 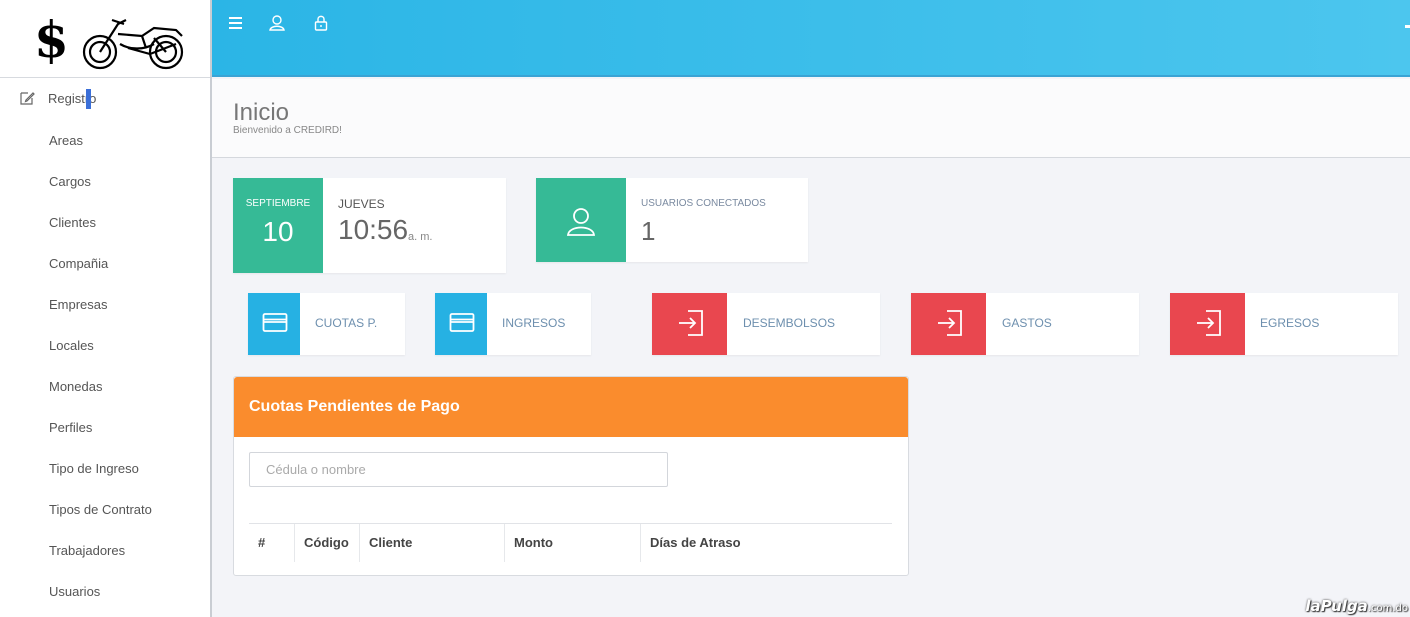 I want to click on column-header-codigo: Código, so click(x=326, y=543).